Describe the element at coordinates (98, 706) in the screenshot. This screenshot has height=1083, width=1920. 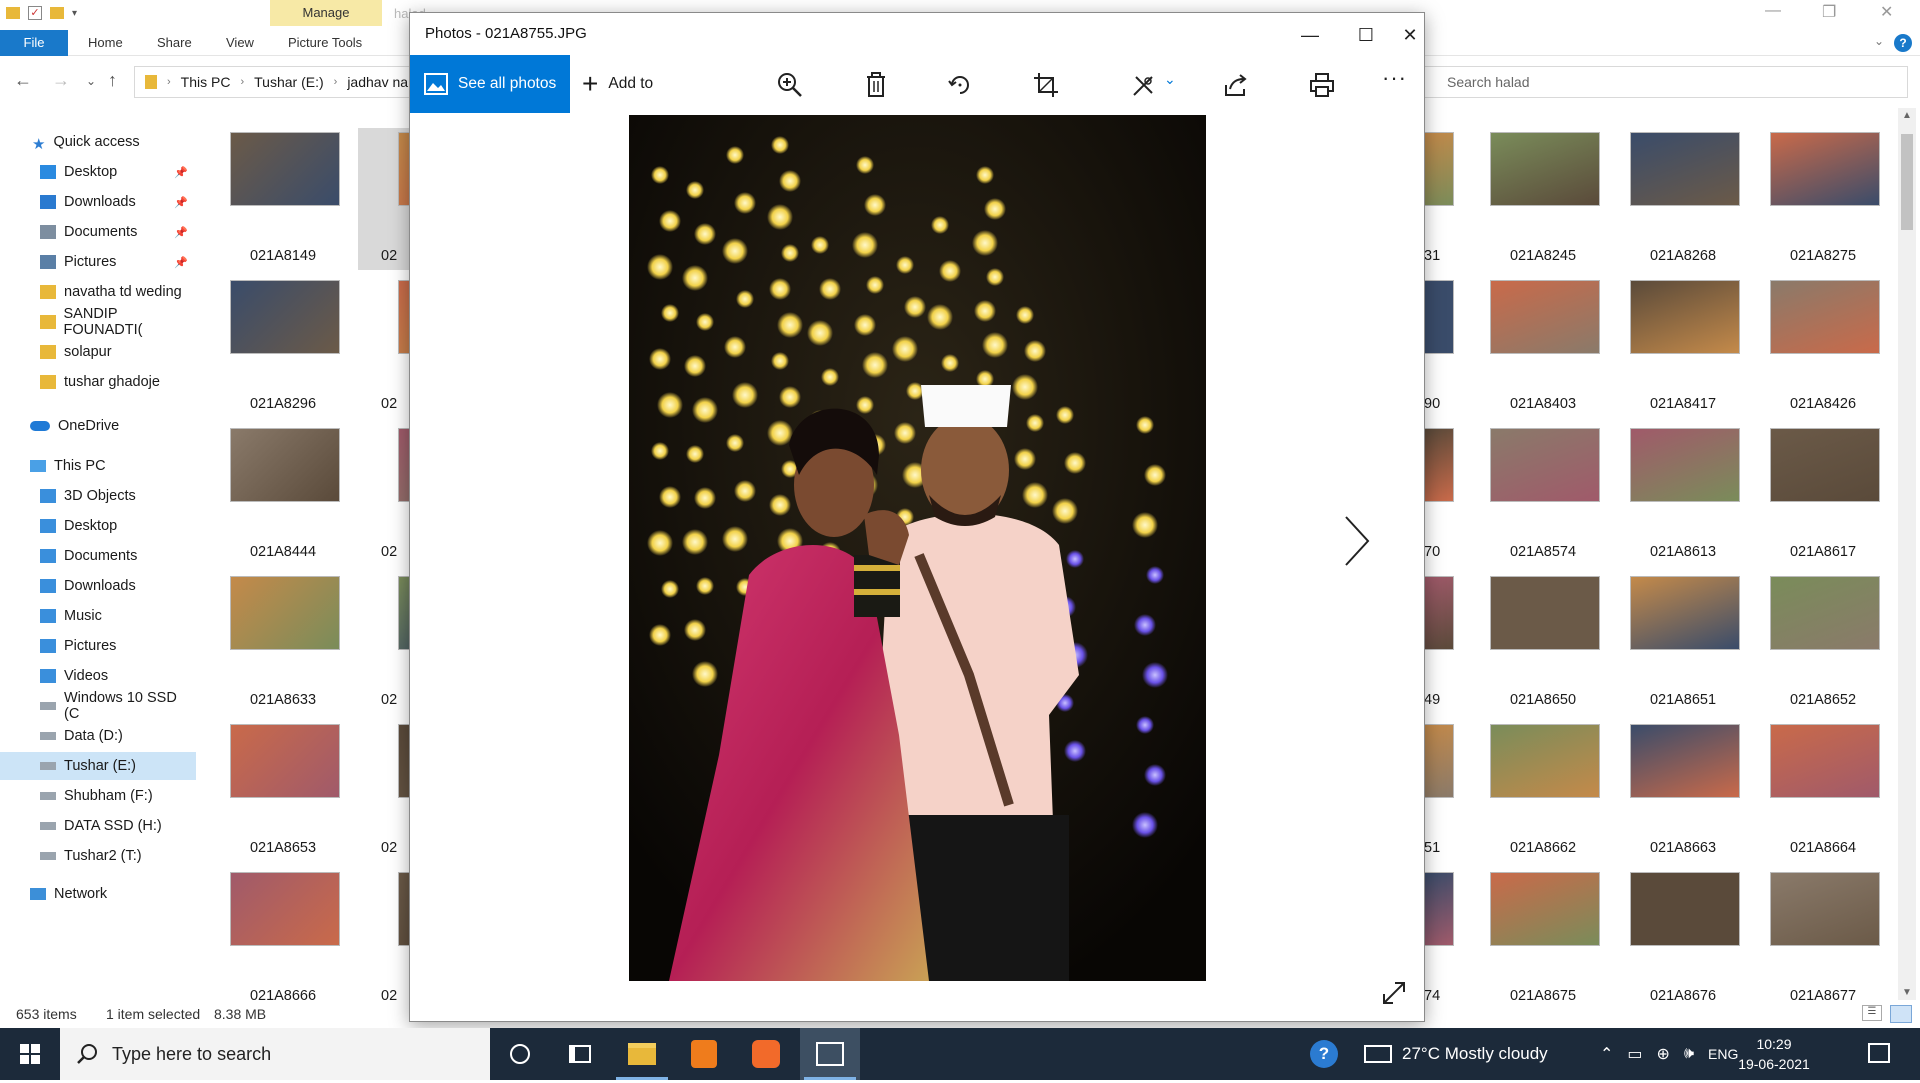
I see `nav-pc-item: Windows 10 SSD (C` at that location.